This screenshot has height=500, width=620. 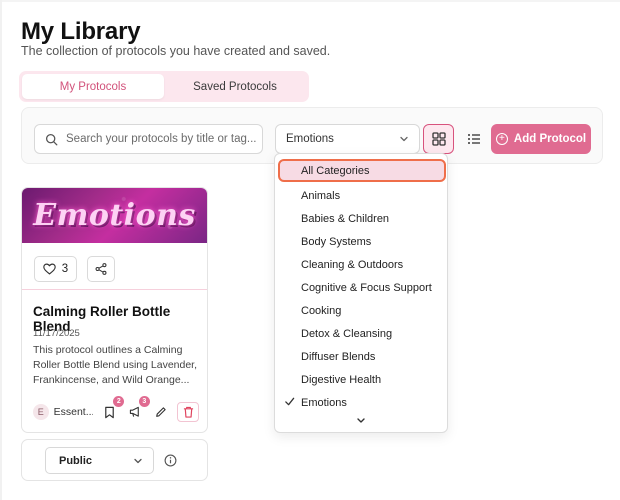 What do you see at coordinates (310, 1) in the screenshot?
I see `window-top-edge` at bounding box center [310, 1].